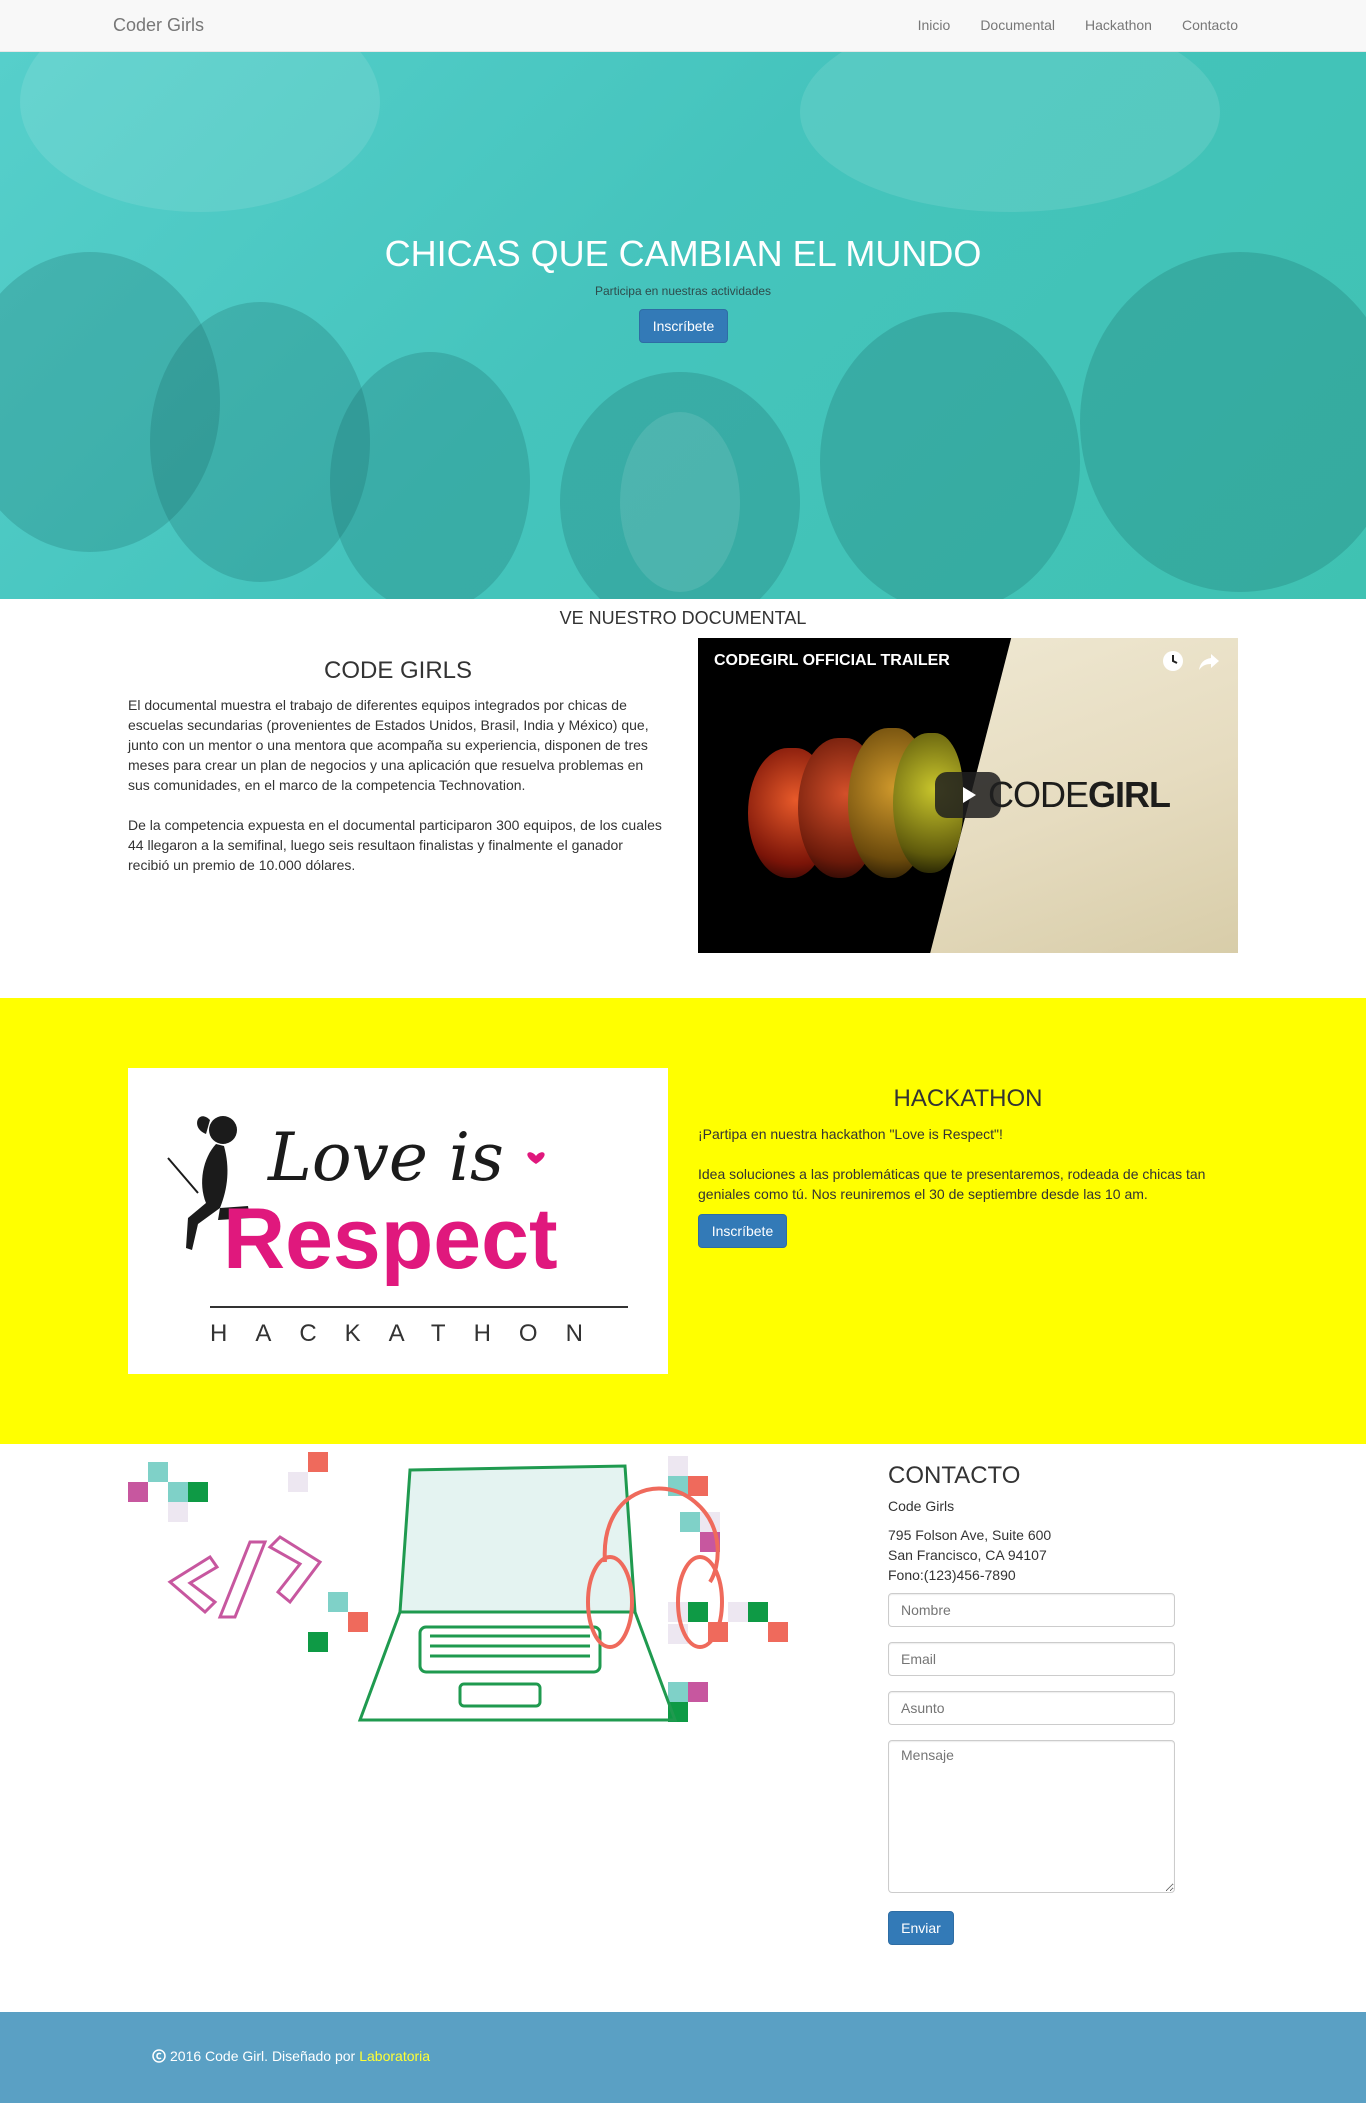  I want to click on message-textarea, so click(1031, 1816).